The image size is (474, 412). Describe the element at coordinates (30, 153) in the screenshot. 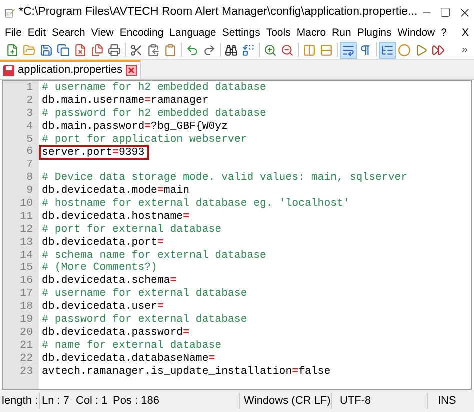

I see `line-number: 6` at that location.